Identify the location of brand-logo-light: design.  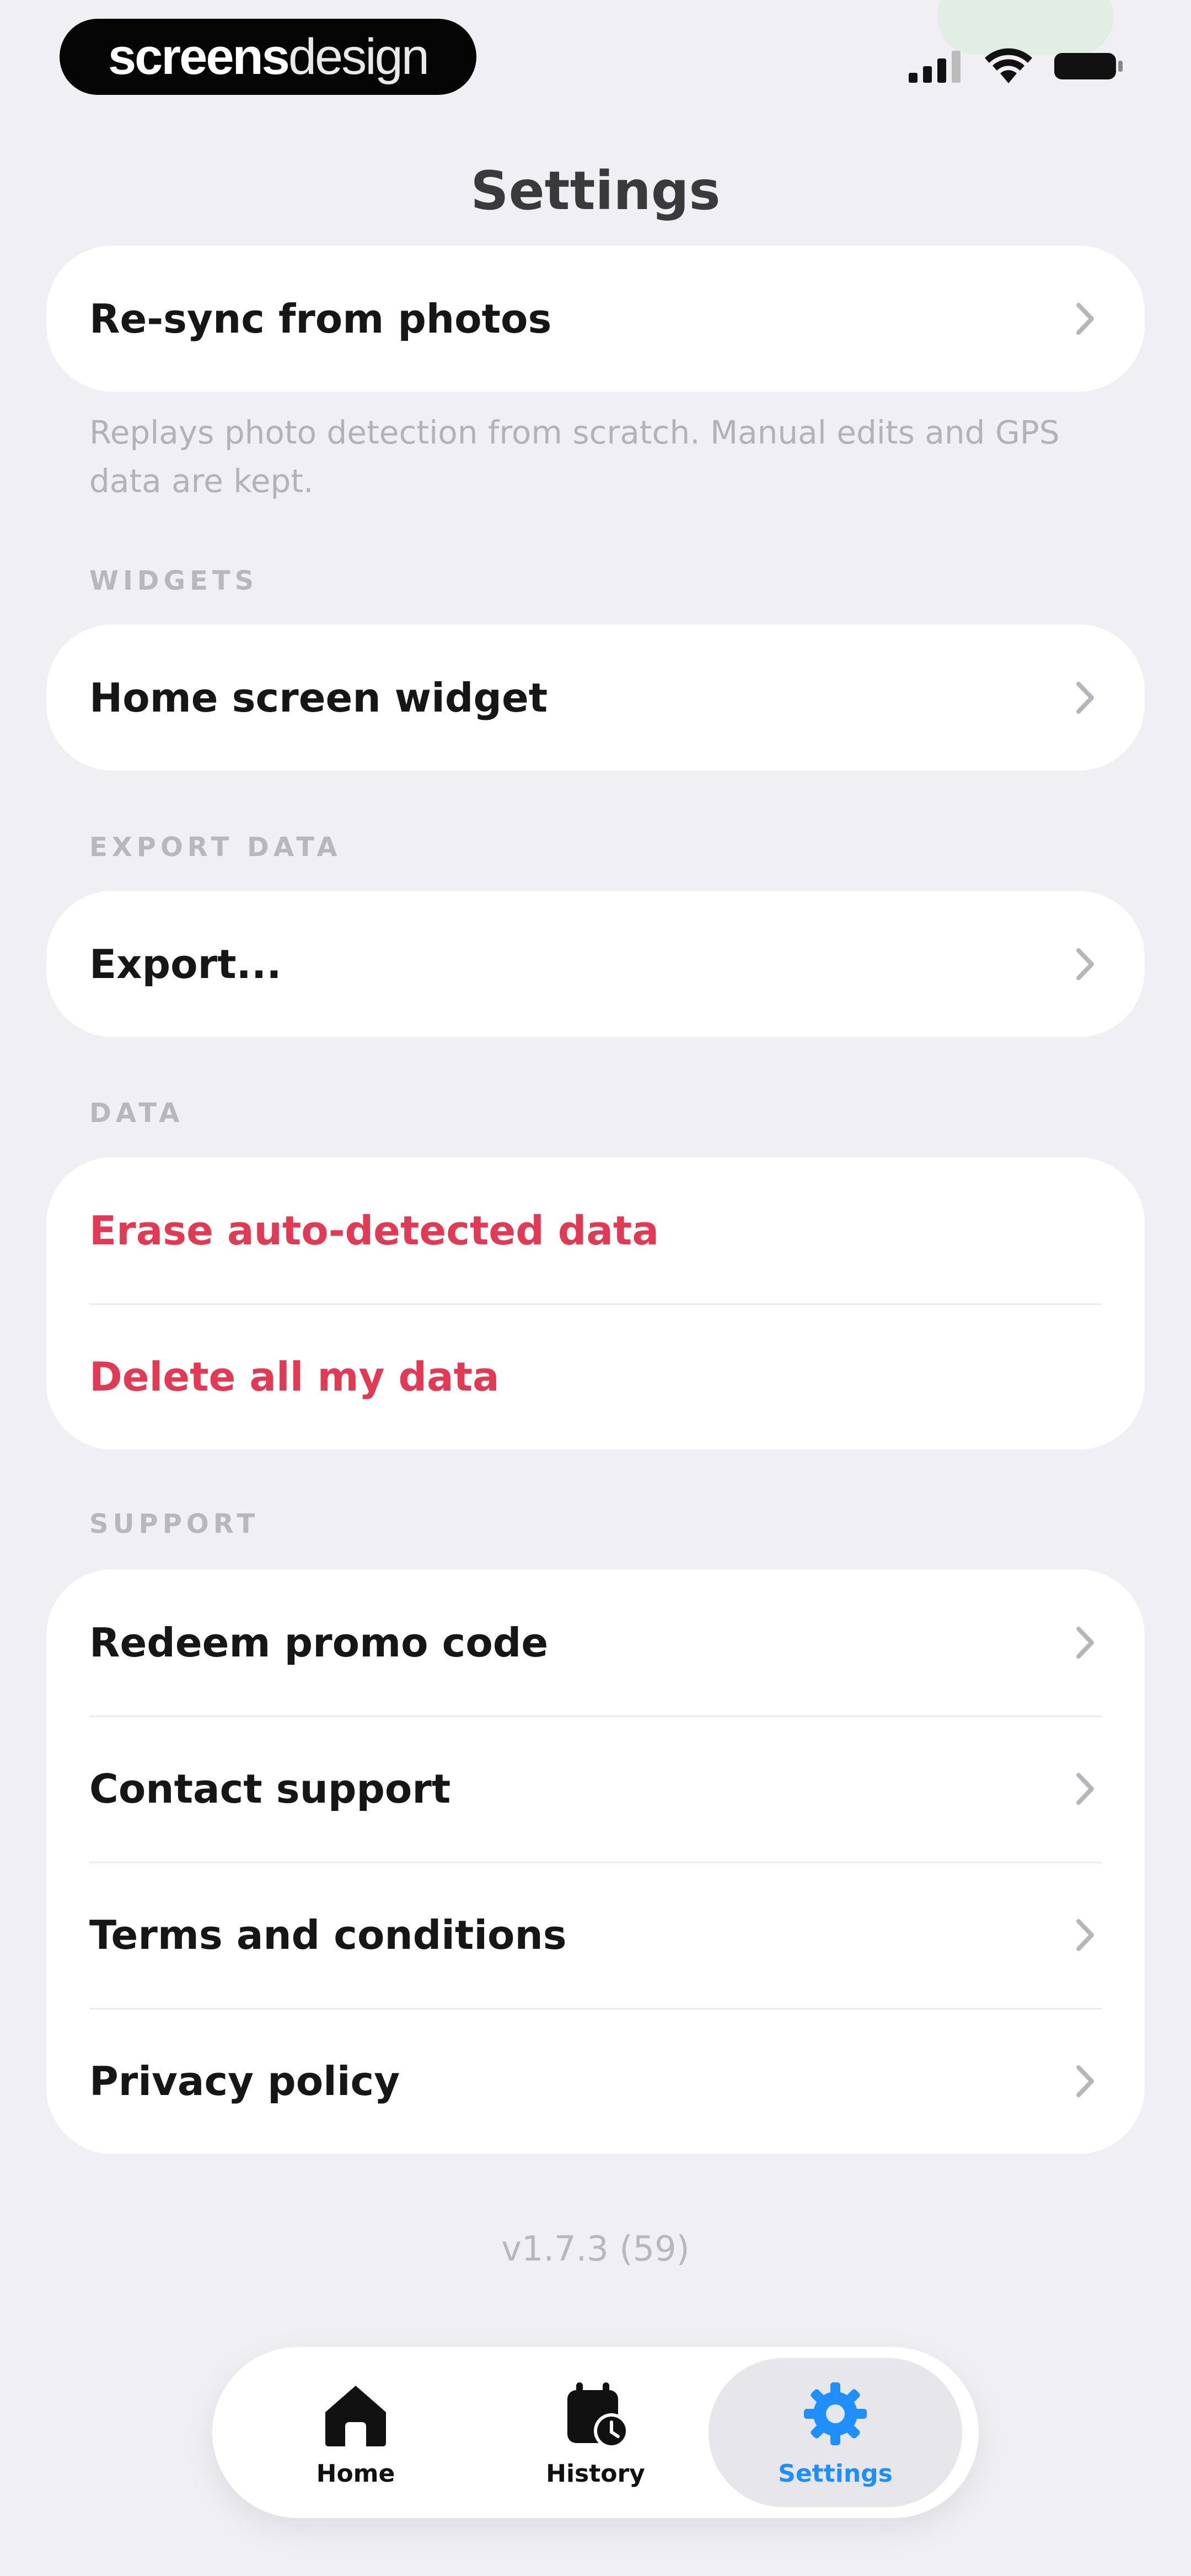
(359, 56).